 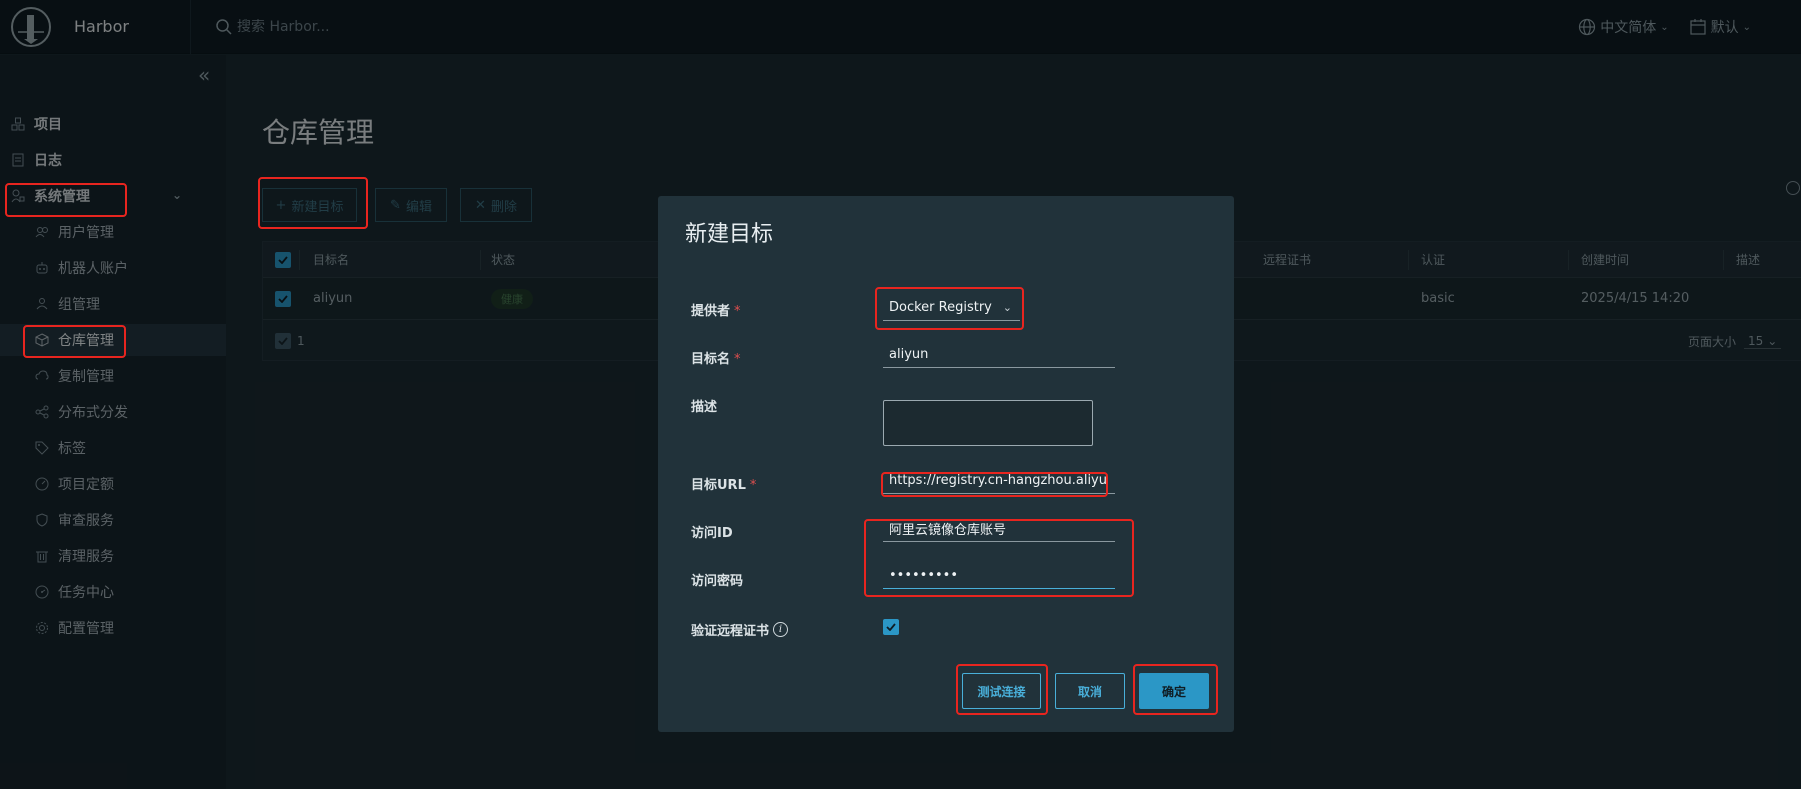 I want to click on verify-cert-checkbox, so click(x=891, y=627).